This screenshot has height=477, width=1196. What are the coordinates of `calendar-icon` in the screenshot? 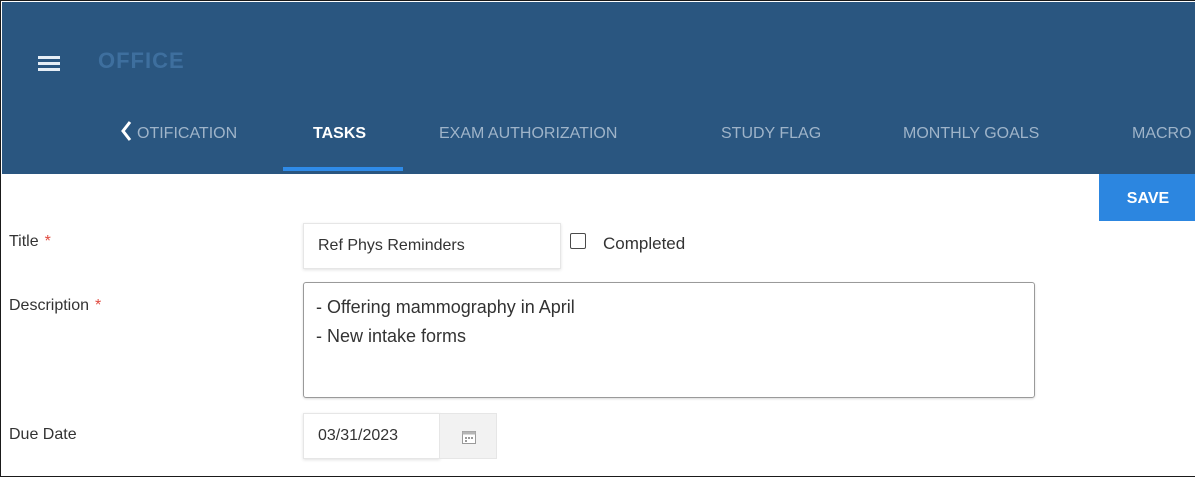 It's located at (469, 437).